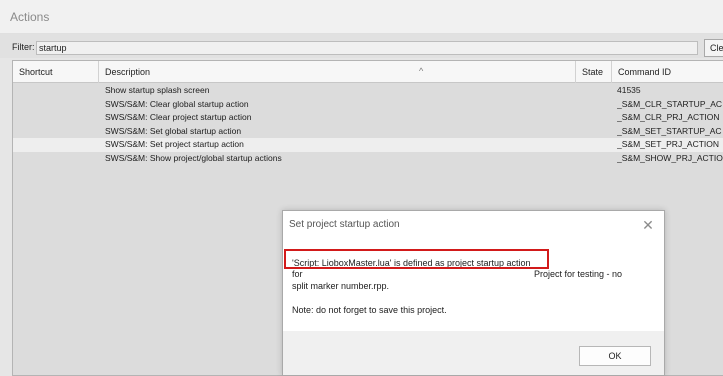  Describe the element at coordinates (421, 71) in the screenshot. I see `sort-ascending-icon: ^` at that location.